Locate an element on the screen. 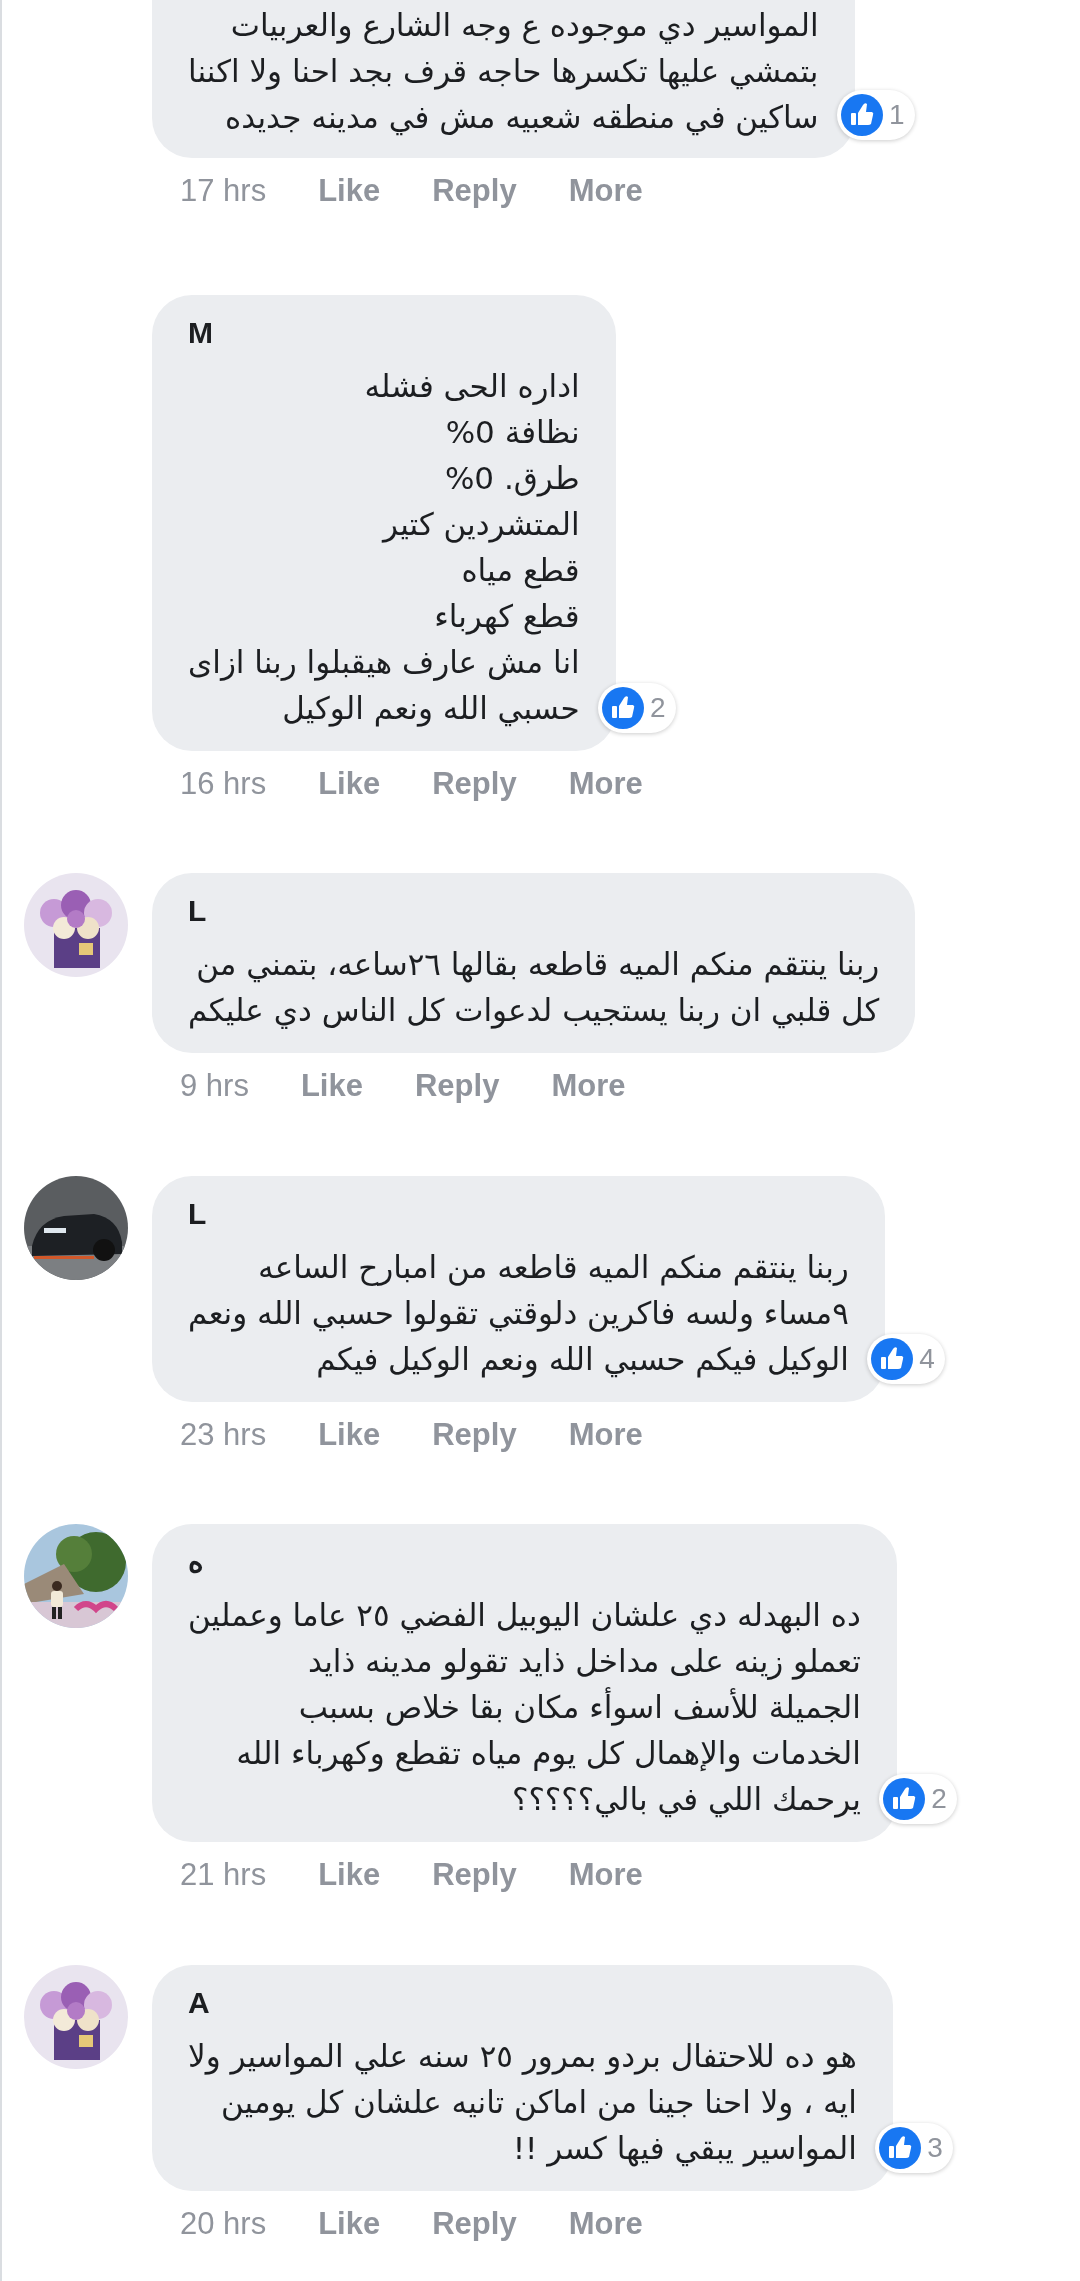 The height and width of the screenshot is (2281, 1080). reaction-badge: 3 is located at coordinates (914, 2147).